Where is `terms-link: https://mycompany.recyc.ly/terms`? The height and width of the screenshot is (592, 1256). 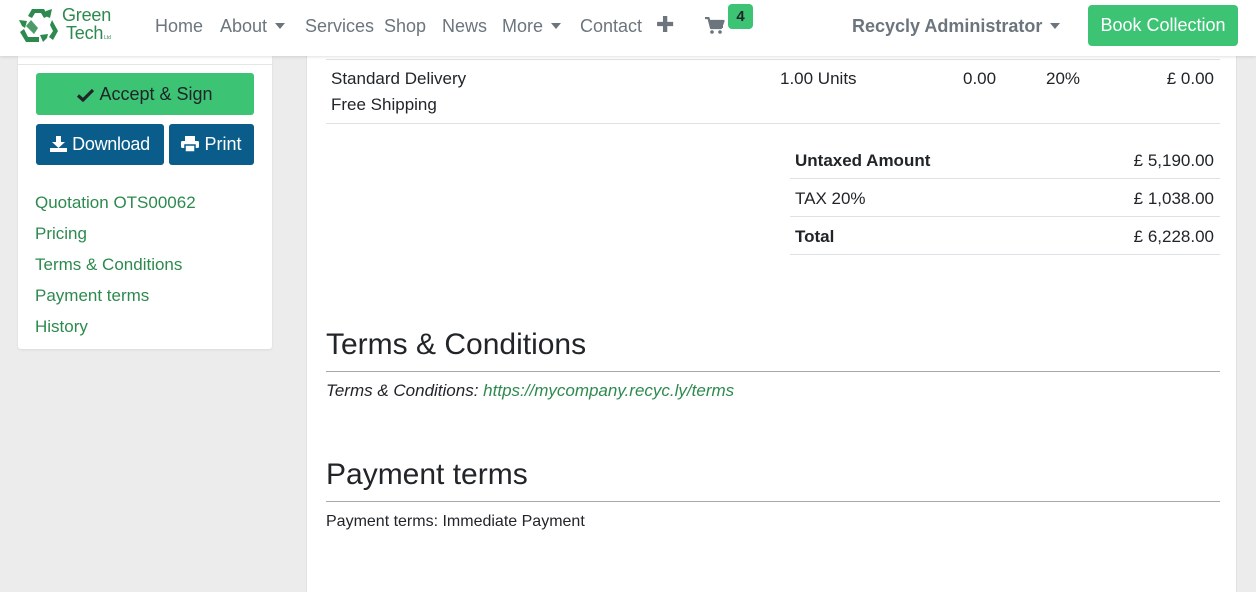
terms-link: https://mycompany.recyc.ly/terms is located at coordinates (608, 390).